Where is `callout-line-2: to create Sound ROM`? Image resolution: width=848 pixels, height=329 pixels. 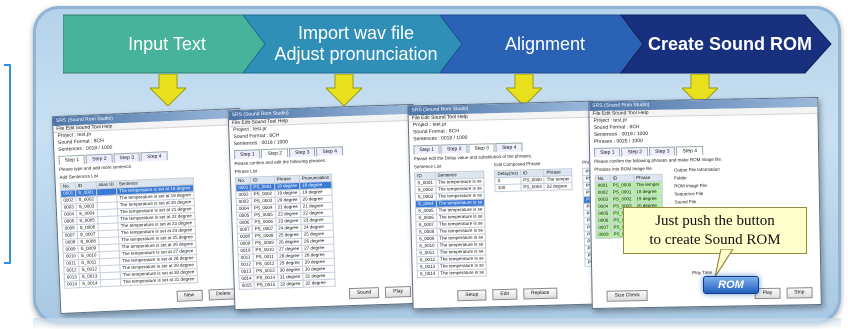 callout-line-2: to create Sound ROM is located at coordinates (715, 239).